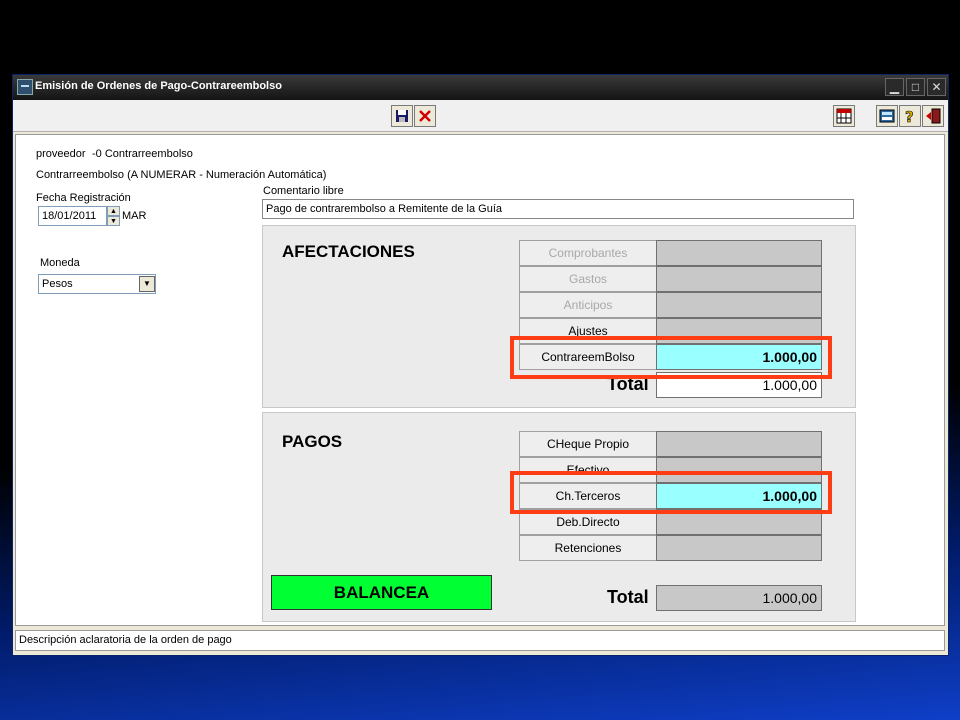 This screenshot has width=960, height=720. I want to click on question-mark-icon: ?, so click(909, 116).